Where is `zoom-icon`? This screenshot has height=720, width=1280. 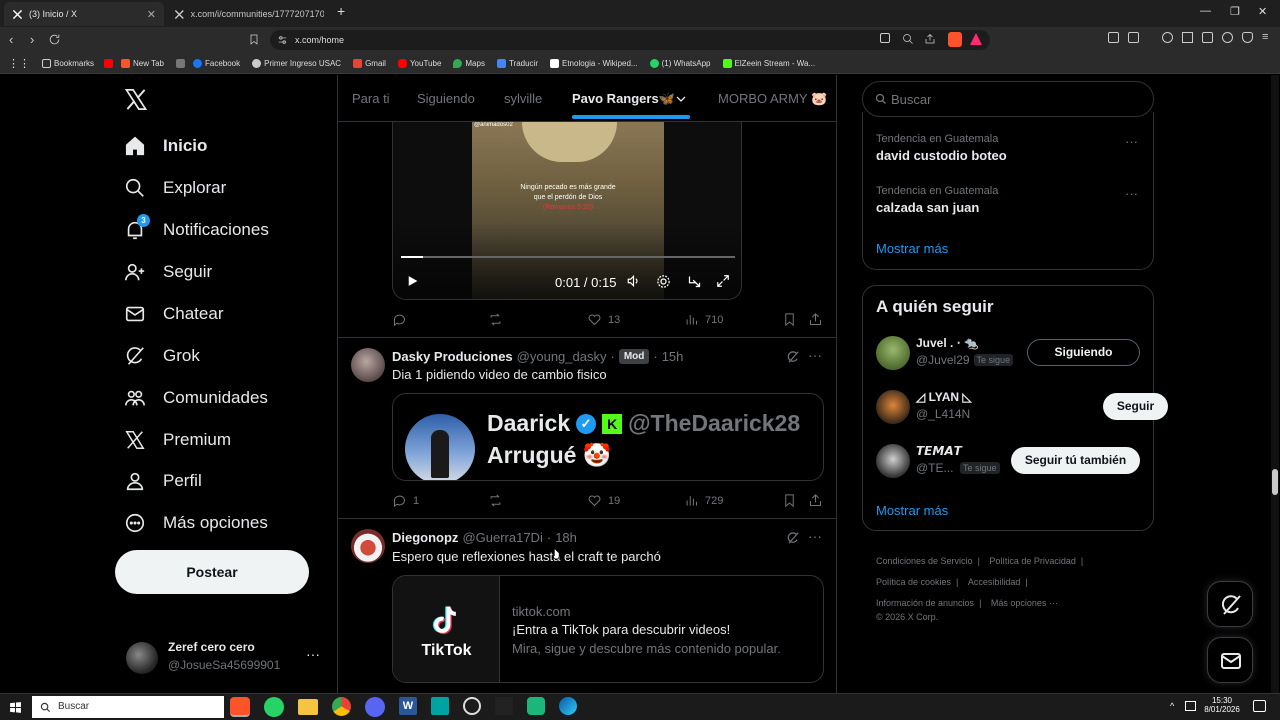 zoom-icon is located at coordinates (908, 39).